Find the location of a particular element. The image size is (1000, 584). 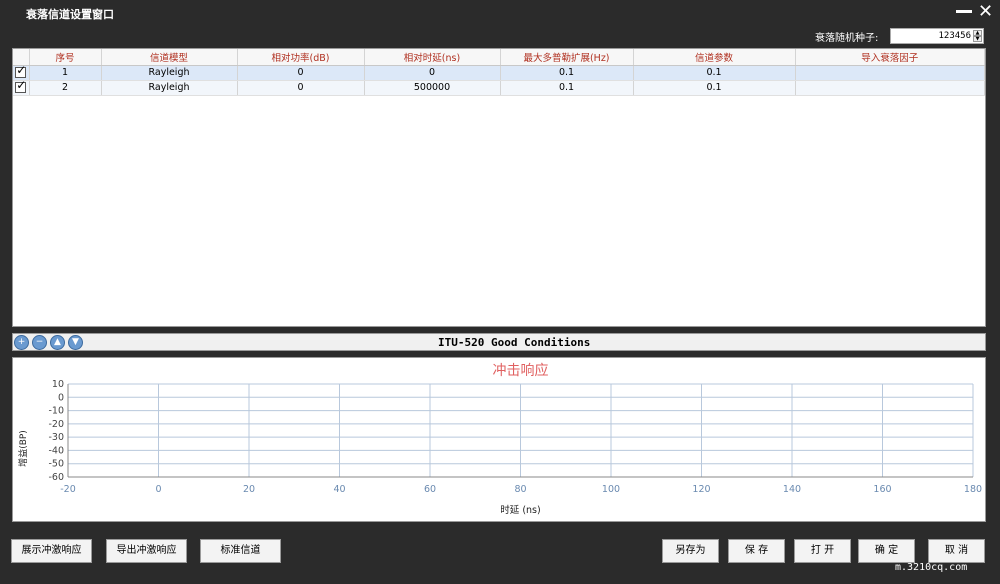

table-cell: 500000 is located at coordinates (432, 88).